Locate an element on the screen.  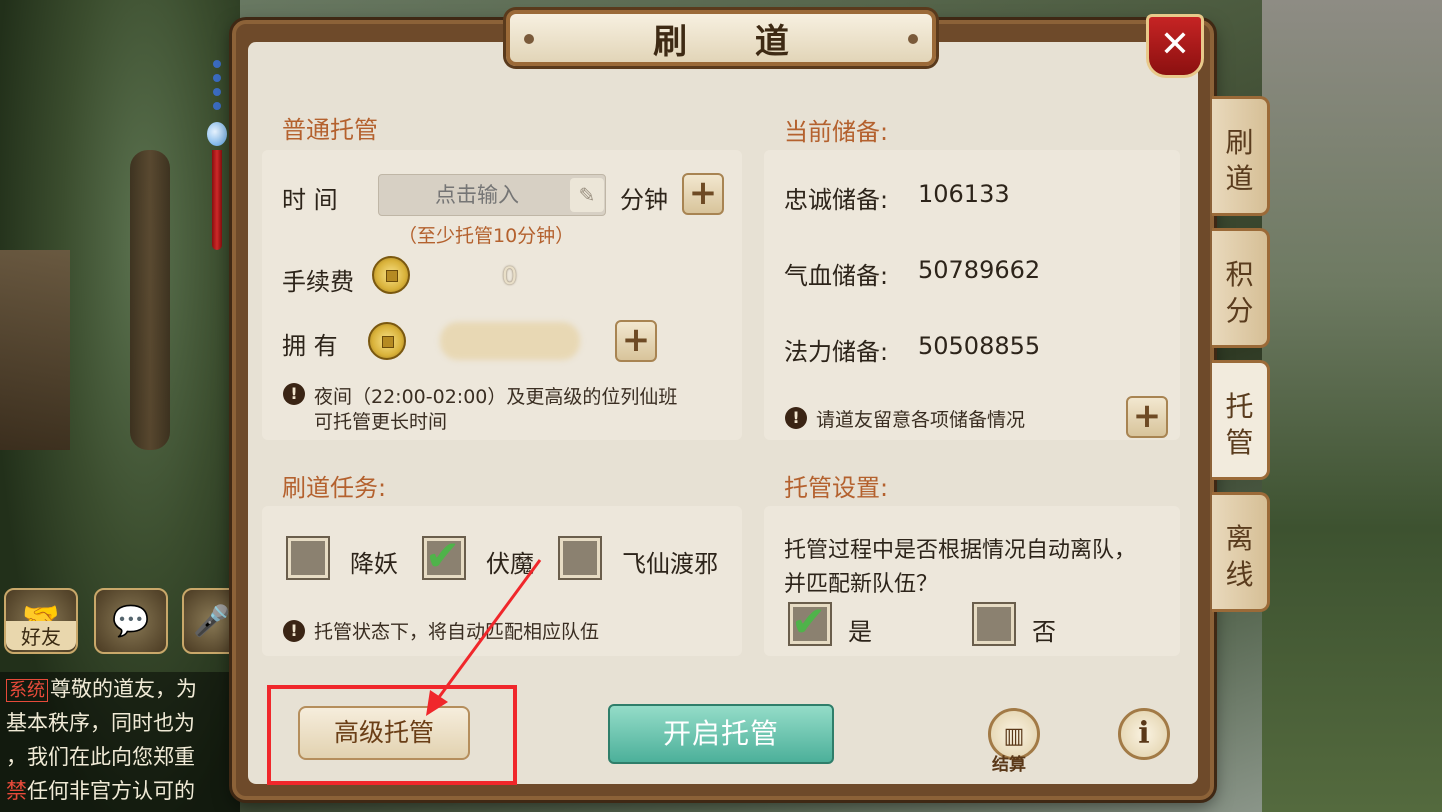
house-decoration is located at coordinates (35, 350).